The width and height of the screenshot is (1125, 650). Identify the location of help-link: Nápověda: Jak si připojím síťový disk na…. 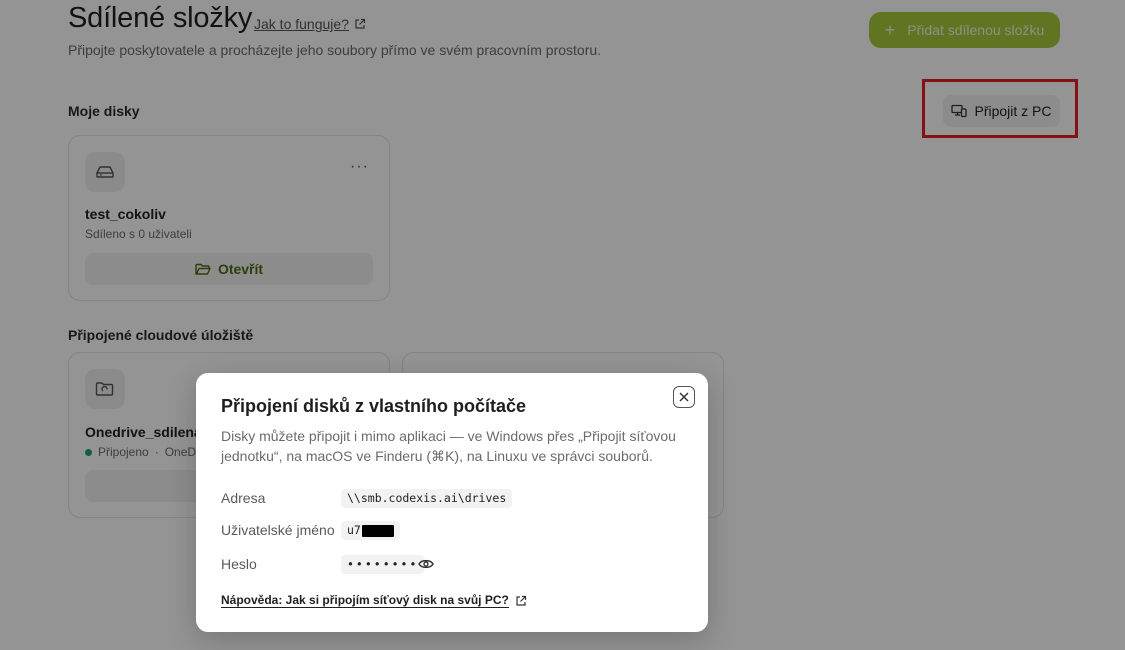
(374, 600).